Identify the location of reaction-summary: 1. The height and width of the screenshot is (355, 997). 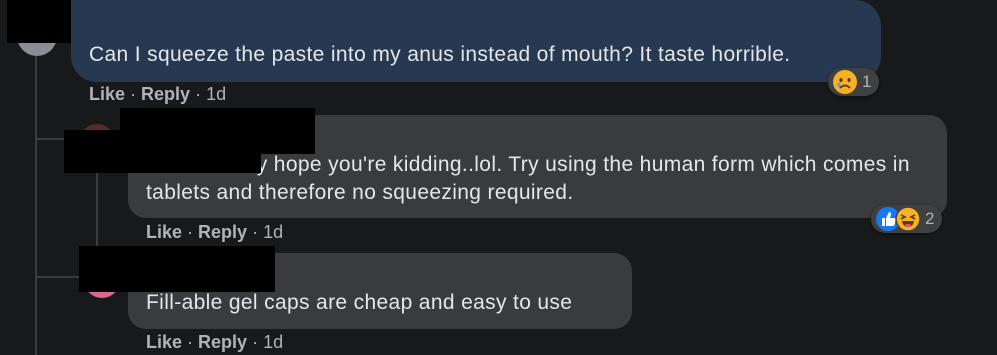
(854, 82).